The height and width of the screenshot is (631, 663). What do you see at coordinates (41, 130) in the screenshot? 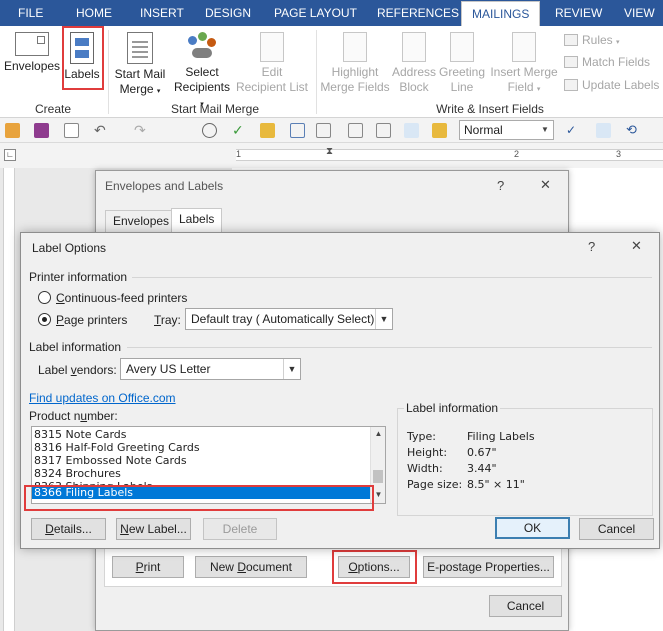
I see `save-icon` at bounding box center [41, 130].